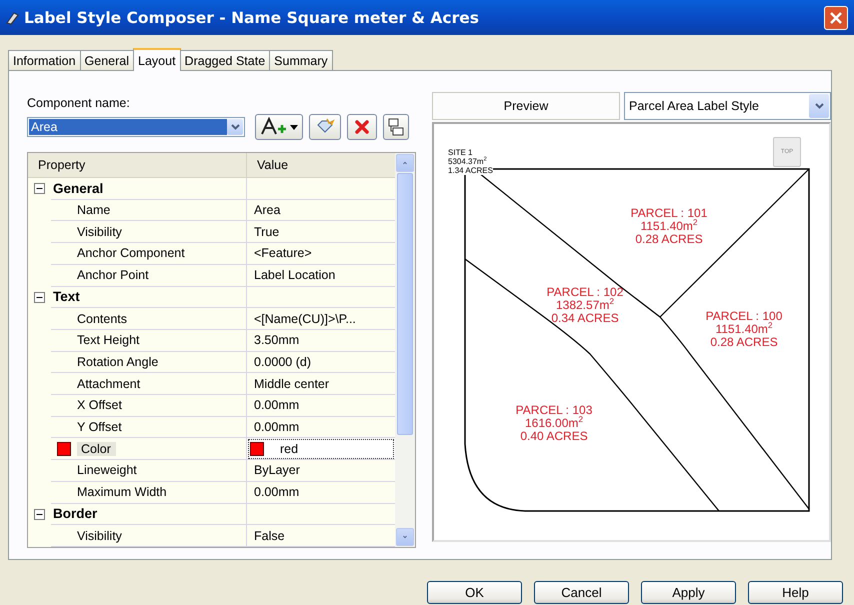 This screenshot has width=854, height=605. Describe the element at coordinates (474, 592) in the screenshot. I see `dialog-button: OK` at that location.